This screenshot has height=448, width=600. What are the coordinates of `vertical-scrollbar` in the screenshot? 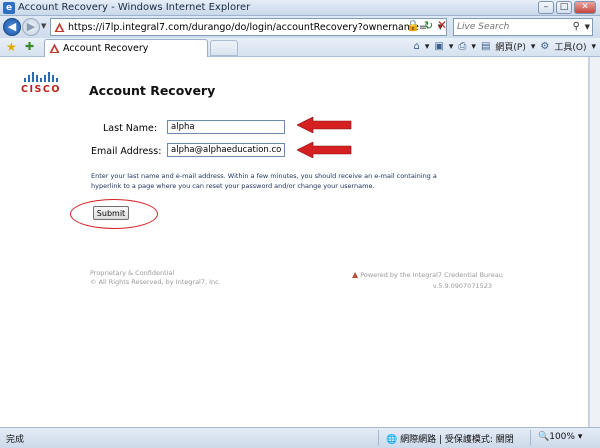 It's located at (594, 242).